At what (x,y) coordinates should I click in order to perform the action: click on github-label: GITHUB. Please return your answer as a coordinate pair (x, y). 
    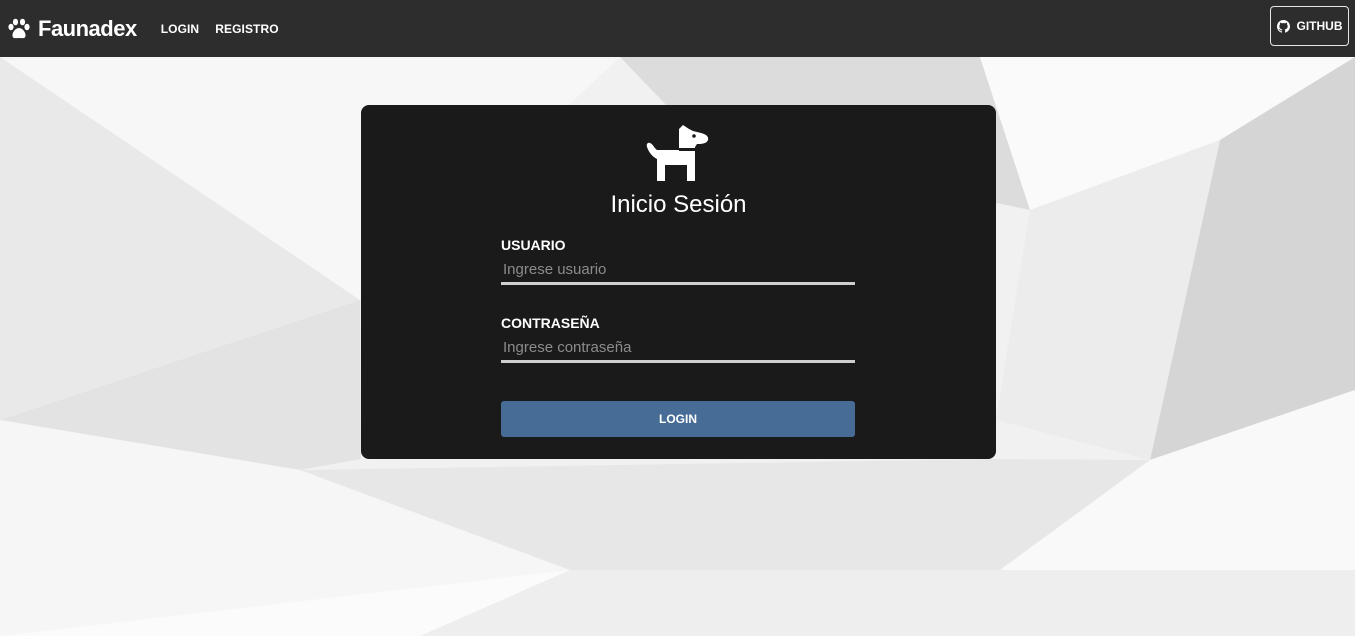
    Looking at the image, I should click on (1319, 26).